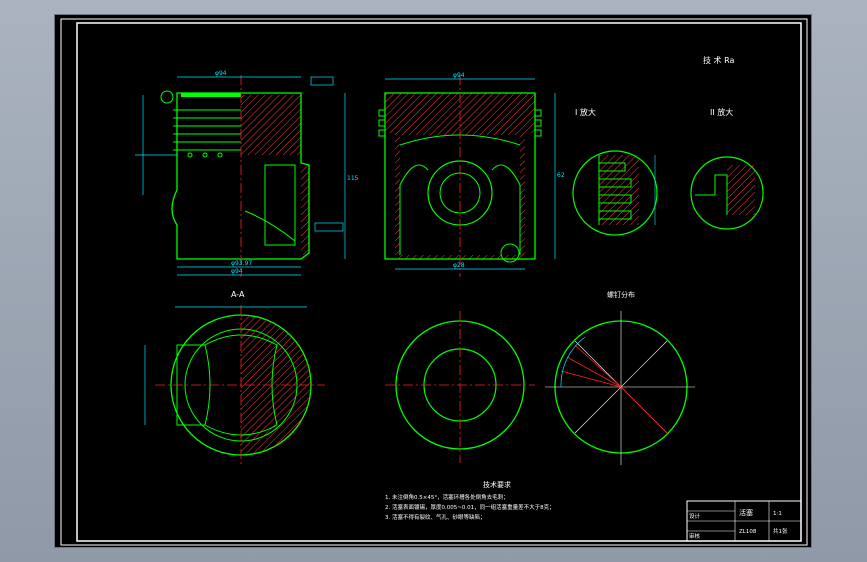  What do you see at coordinates (447, 497) in the screenshot?
I see `tech-req-line-1: 1. 未注倒角0.5×45°，活塞环槽各处倒角去毛刺；` at bounding box center [447, 497].